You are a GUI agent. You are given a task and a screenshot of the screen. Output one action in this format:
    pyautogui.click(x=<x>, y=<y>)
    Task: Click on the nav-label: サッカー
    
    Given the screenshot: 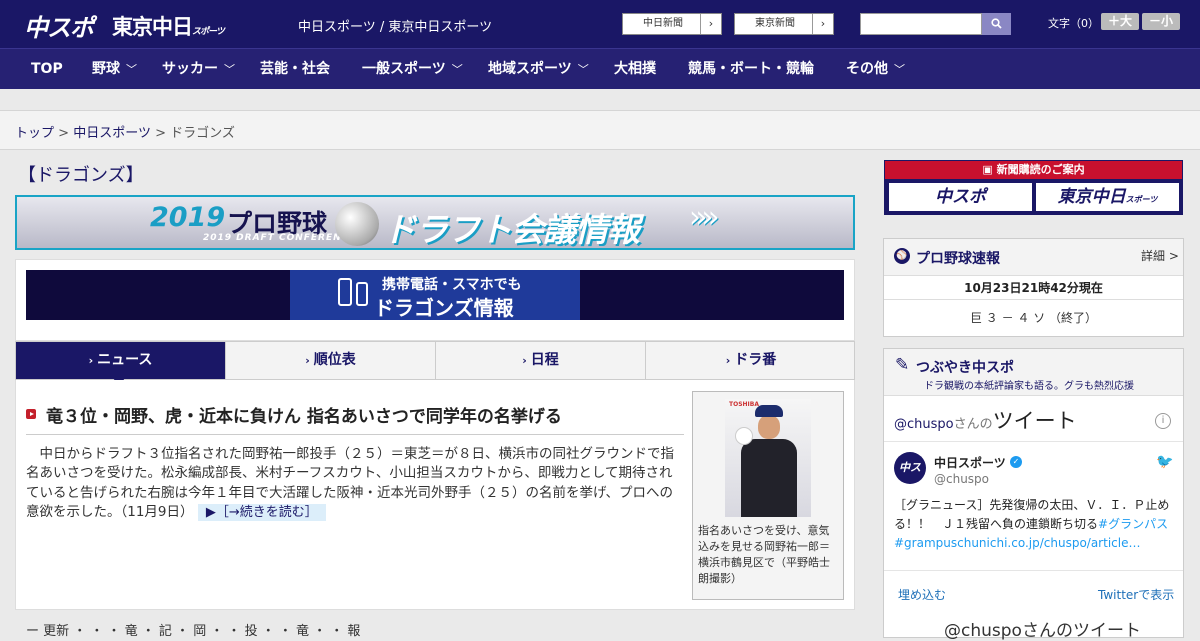 What is the action you would take?
    pyautogui.click(x=190, y=69)
    